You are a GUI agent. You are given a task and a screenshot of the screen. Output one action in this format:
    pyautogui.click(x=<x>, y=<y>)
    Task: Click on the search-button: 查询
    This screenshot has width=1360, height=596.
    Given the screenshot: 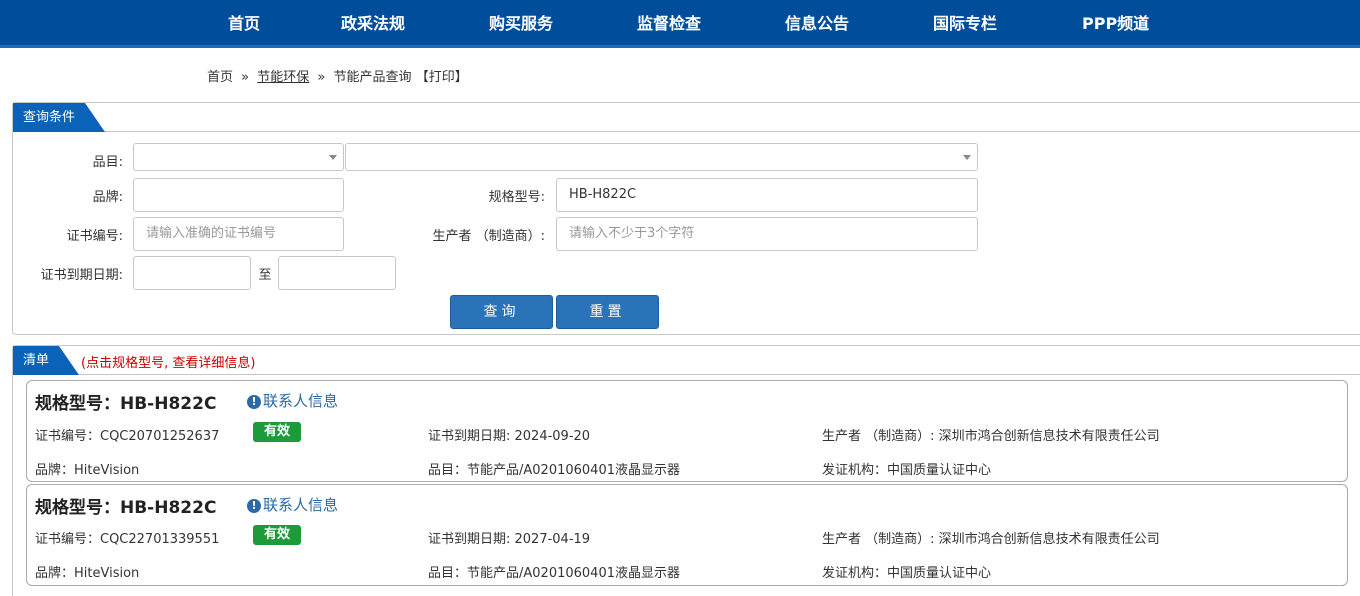 What is the action you would take?
    pyautogui.click(x=501, y=312)
    